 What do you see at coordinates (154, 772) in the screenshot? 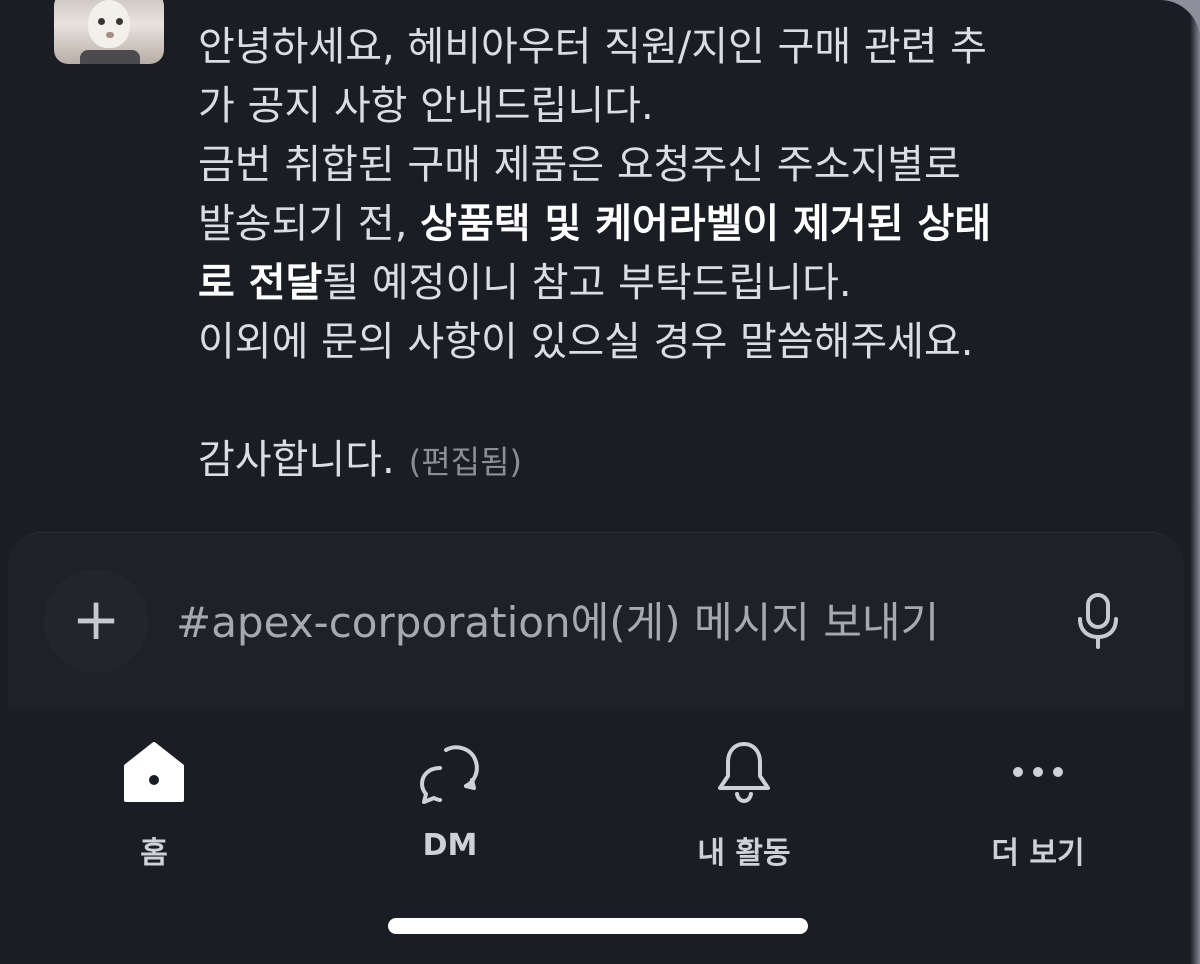
I see `home-icon` at bounding box center [154, 772].